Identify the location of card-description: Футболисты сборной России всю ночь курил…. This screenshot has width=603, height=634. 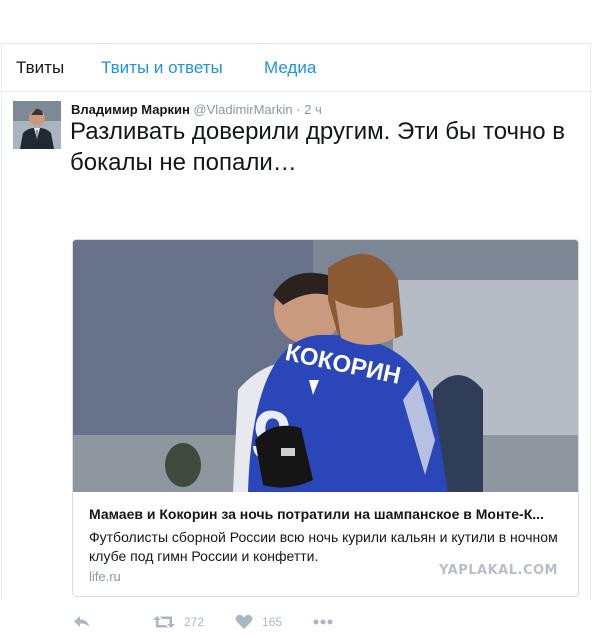
(323, 546).